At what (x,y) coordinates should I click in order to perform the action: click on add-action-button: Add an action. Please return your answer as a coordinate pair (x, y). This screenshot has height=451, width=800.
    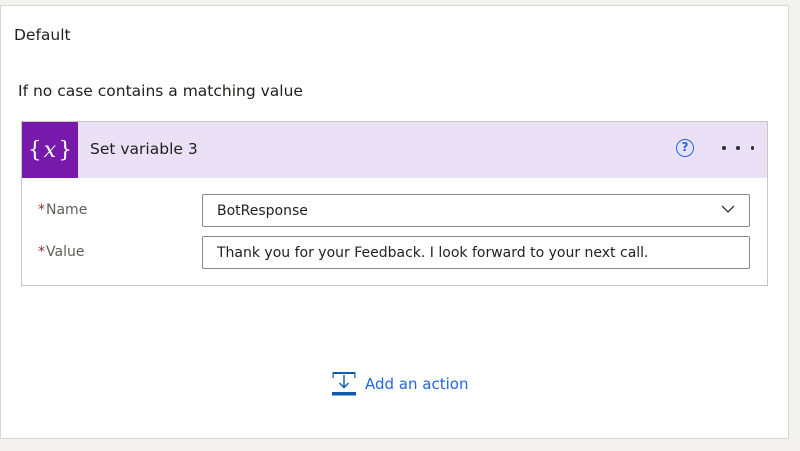
    Looking at the image, I should click on (399, 384).